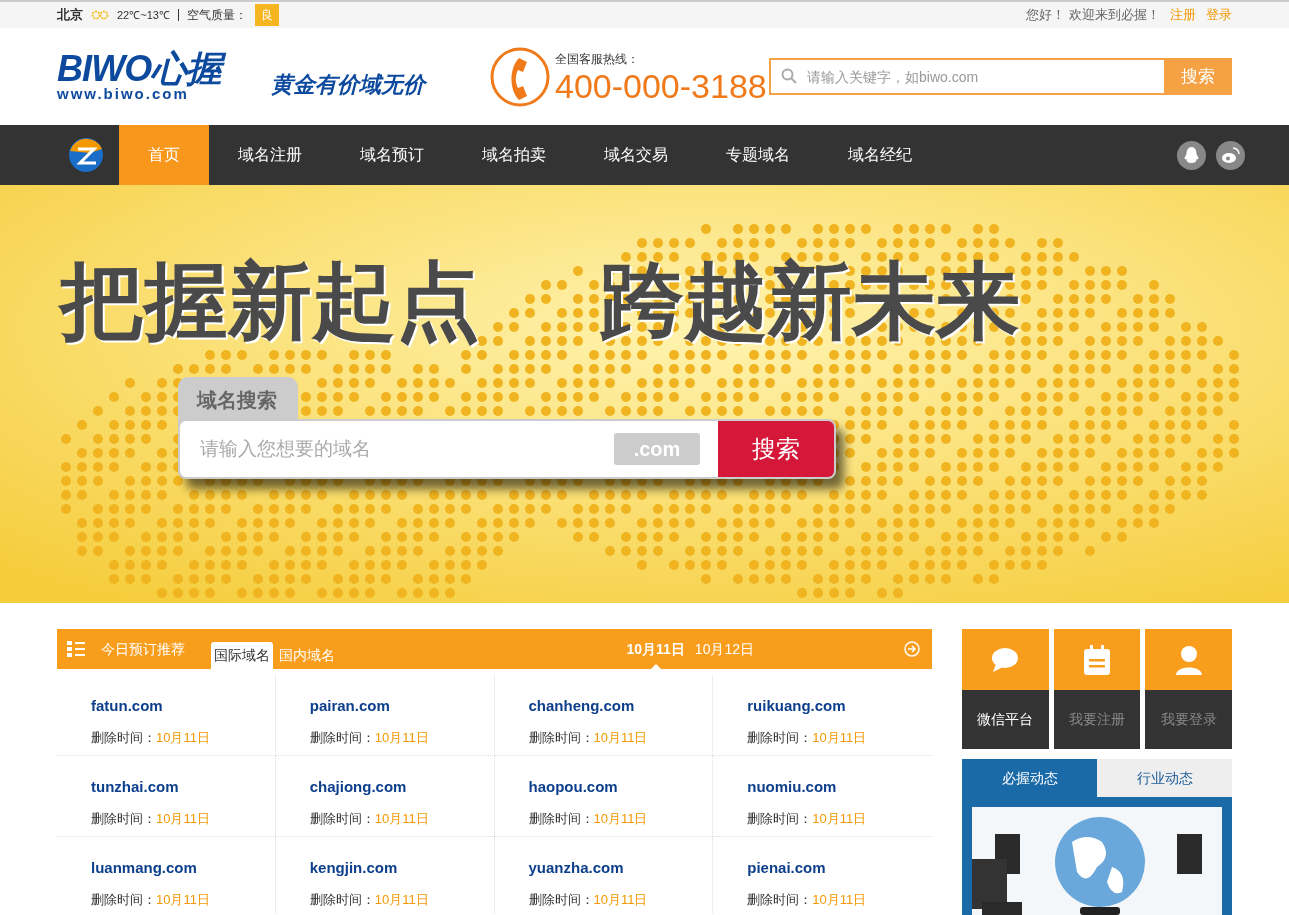  I want to click on welcome-text: 您好！ 欢迎来到必握！, so click(1093, 15).